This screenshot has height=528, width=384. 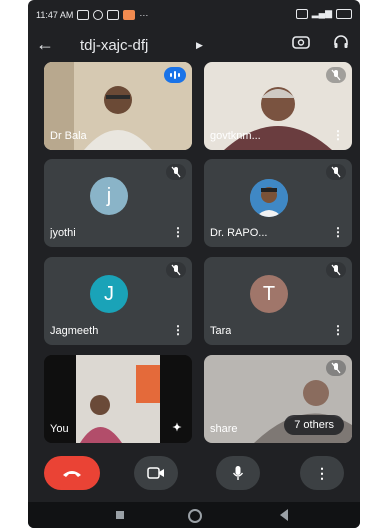 I want to click on android-nav-bar, so click(x=194, y=515).